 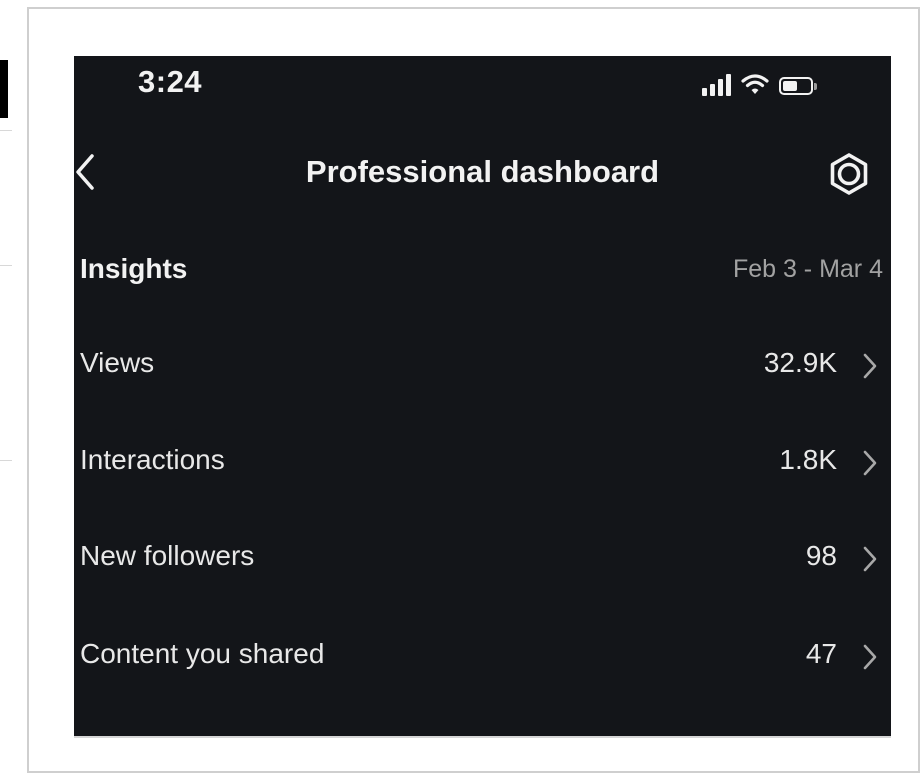 What do you see at coordinates (716, 85) in the screenshot?
I see `signal-icon` at bounding box center [716, 85].